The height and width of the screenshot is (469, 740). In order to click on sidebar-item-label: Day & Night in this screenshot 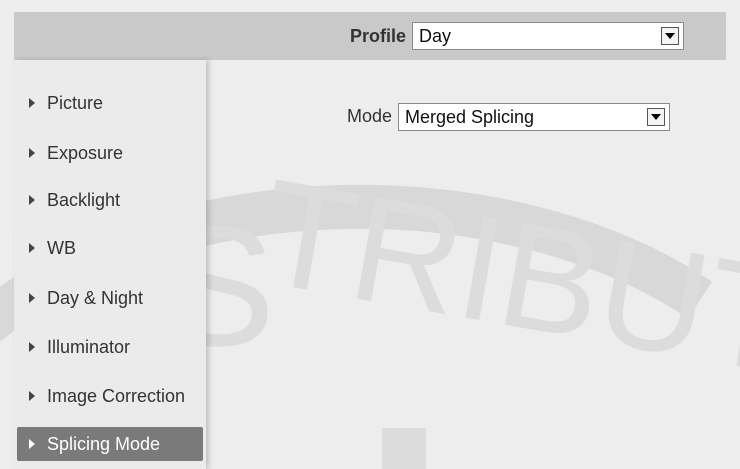, I will do `click(95, 297)`.